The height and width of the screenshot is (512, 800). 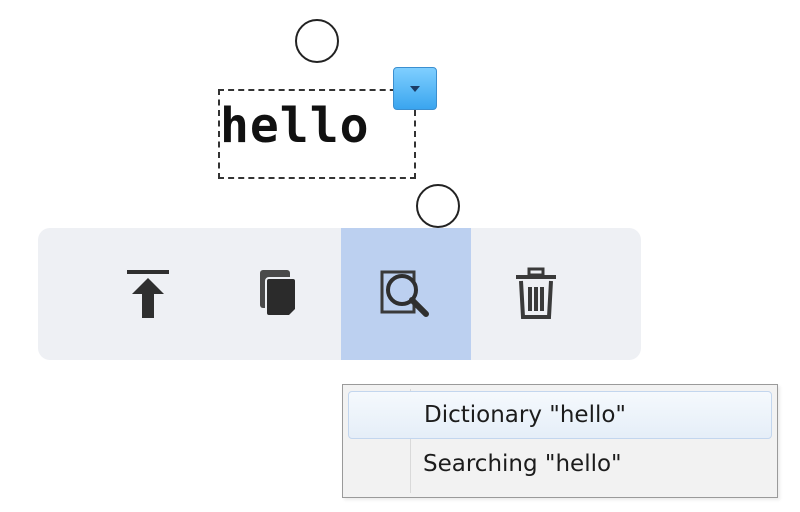 I want to click on trash-icon, so click(x=536, y=293).